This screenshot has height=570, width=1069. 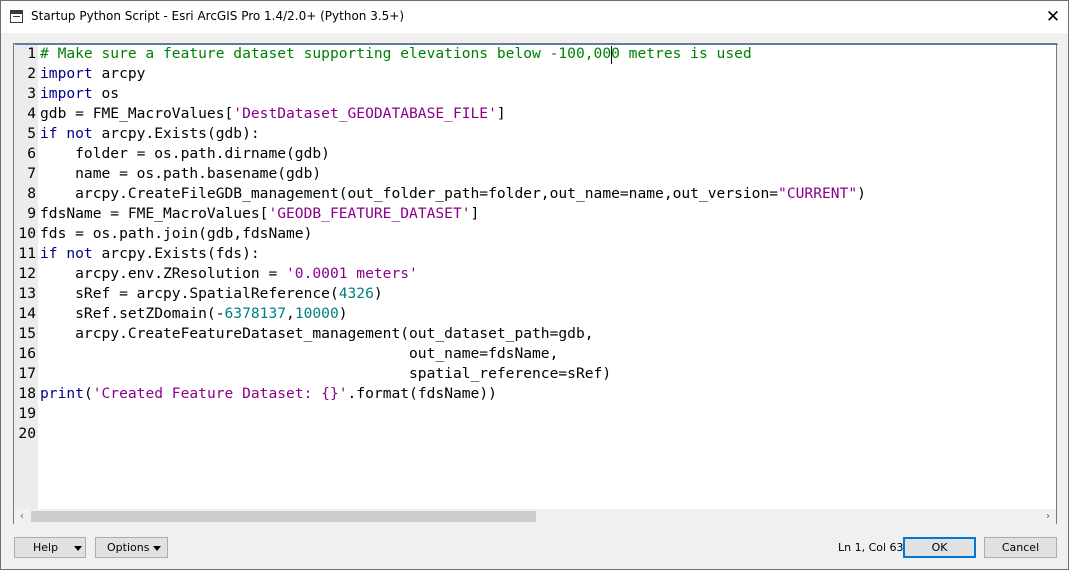 What do you see at coordinates (535, 414) in the screenshot?
I see `code-line: 19` at bounding box center [535, 414].